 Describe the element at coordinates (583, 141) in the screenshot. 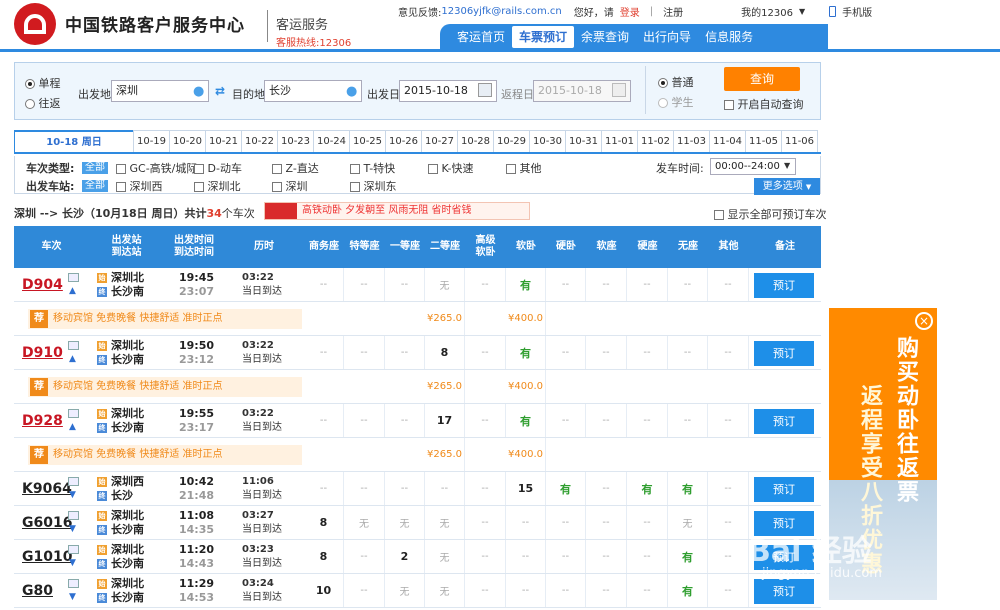

I see `date-tab: 10-31` at that location.